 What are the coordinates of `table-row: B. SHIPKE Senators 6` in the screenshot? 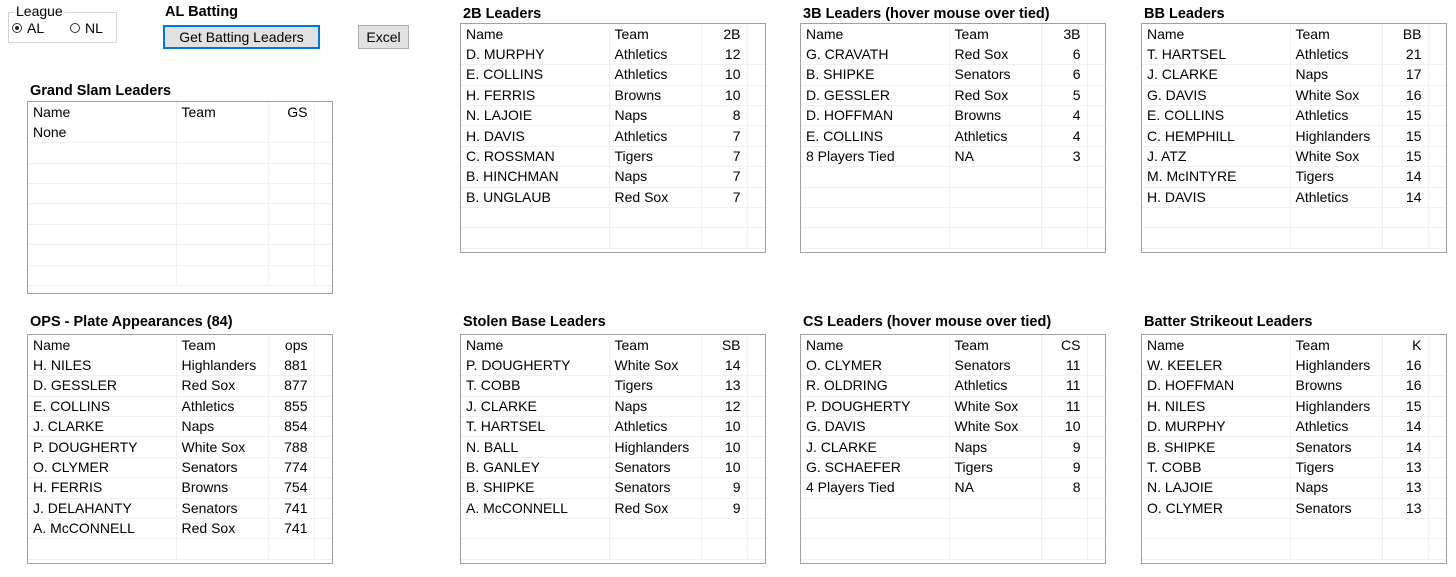 It's located at (953, 75).